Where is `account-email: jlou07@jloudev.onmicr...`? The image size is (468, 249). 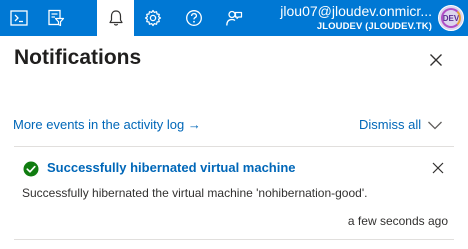 account-email: jlou07@jloudev.onmicr... is located at coordinates (356, 11).